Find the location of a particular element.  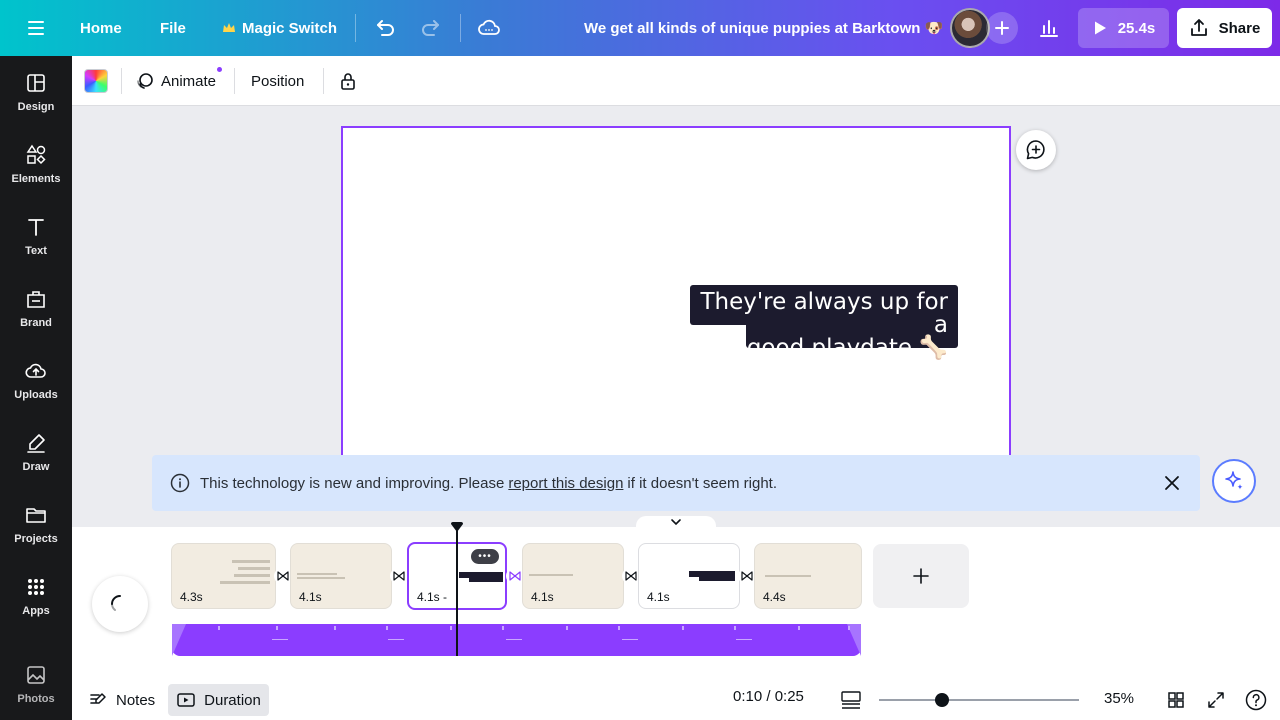

shapes-icon is located at coordinates (36, 155).